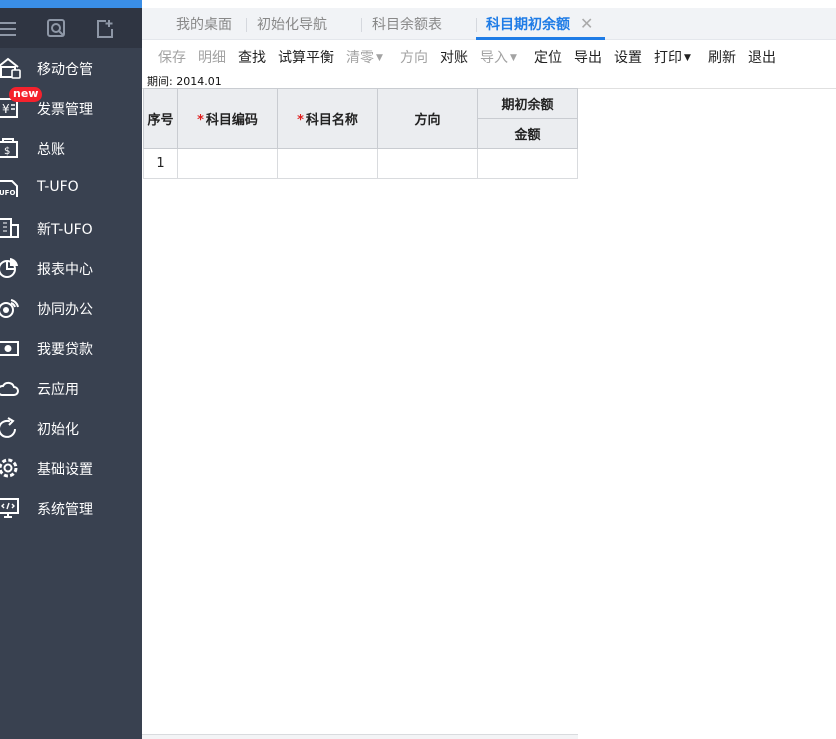 Image resolution: width=836 pixels, height=739 pixels. What do you see at coordinates (587, 24) in the screenshot?
I see `close-icon: ✕` at bounding box center [587, 24].